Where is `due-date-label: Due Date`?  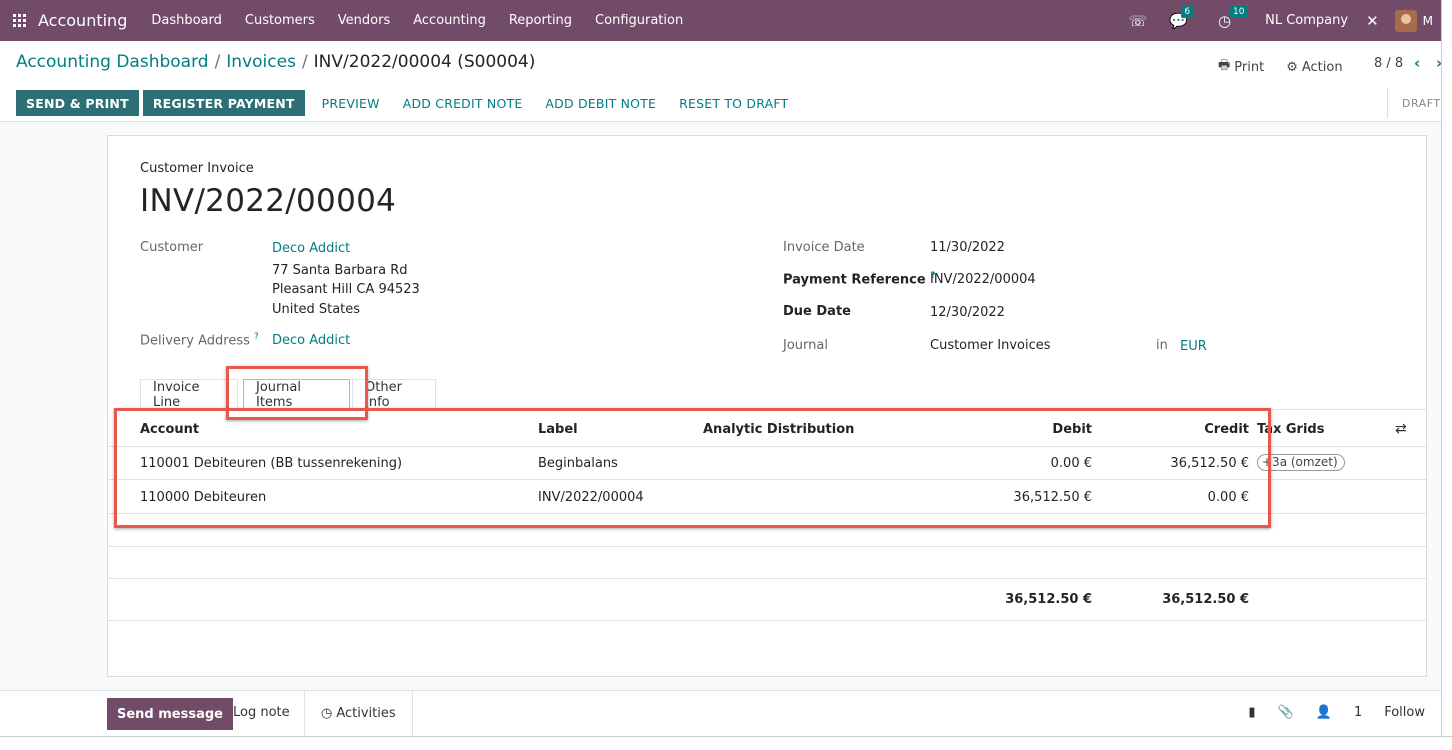
due-date-label: Due Date is located at coordinates (817, 311).